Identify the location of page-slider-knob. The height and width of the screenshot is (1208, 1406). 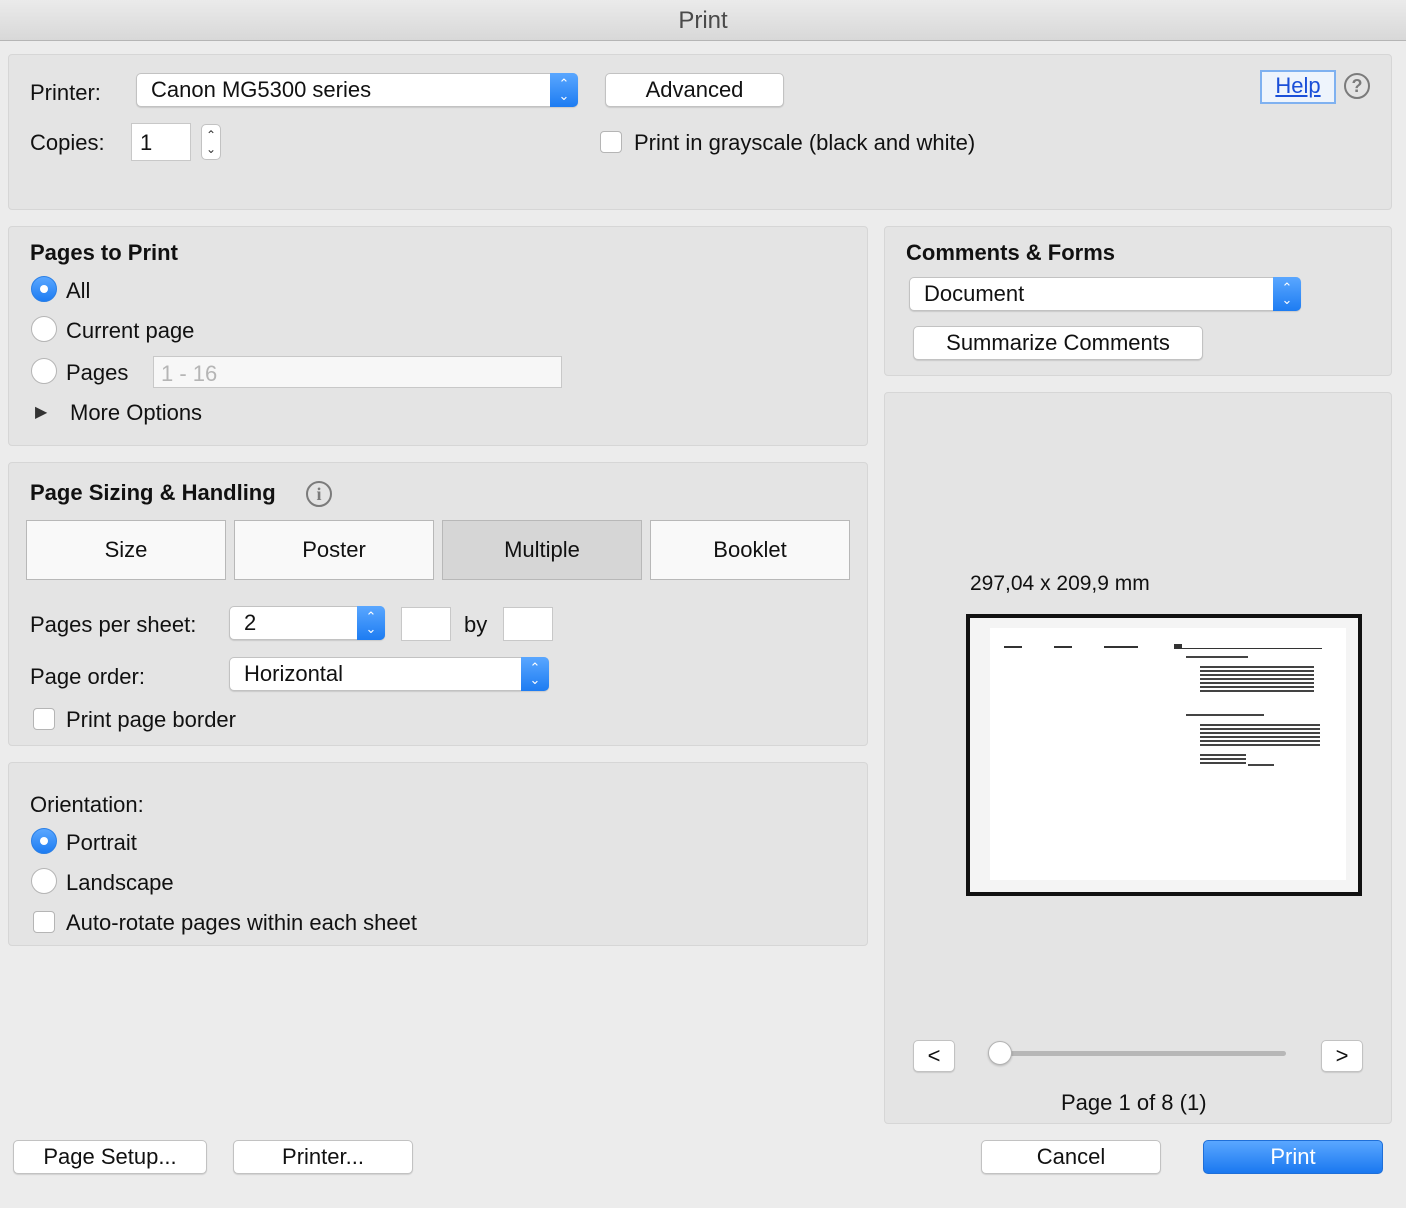
(1000, 1053).